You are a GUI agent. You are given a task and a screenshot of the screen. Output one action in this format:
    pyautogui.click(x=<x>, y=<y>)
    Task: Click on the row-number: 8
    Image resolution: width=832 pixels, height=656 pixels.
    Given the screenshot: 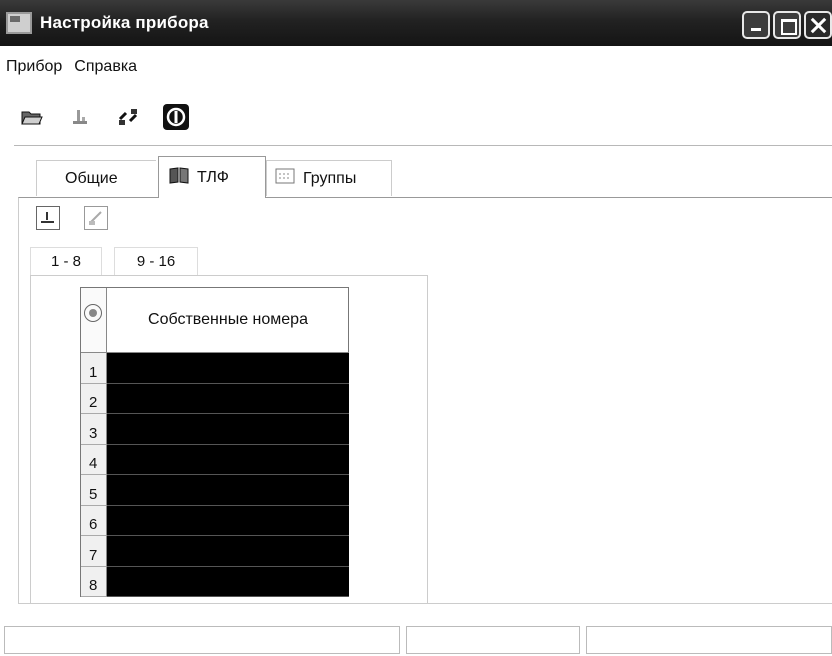 What is the action you would take?
    pyautogui.click(x=94, y=581)
    